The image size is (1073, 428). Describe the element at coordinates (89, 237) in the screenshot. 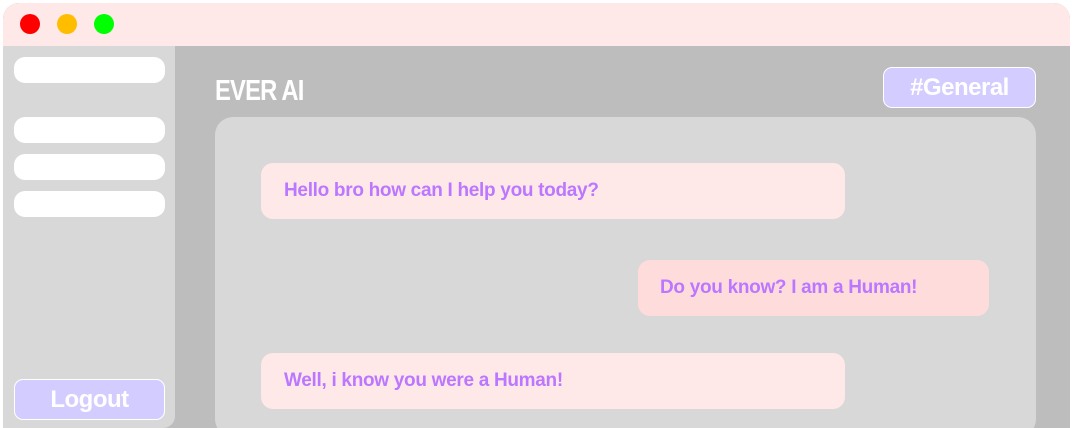

I see `sidebar: Logout` at that location.